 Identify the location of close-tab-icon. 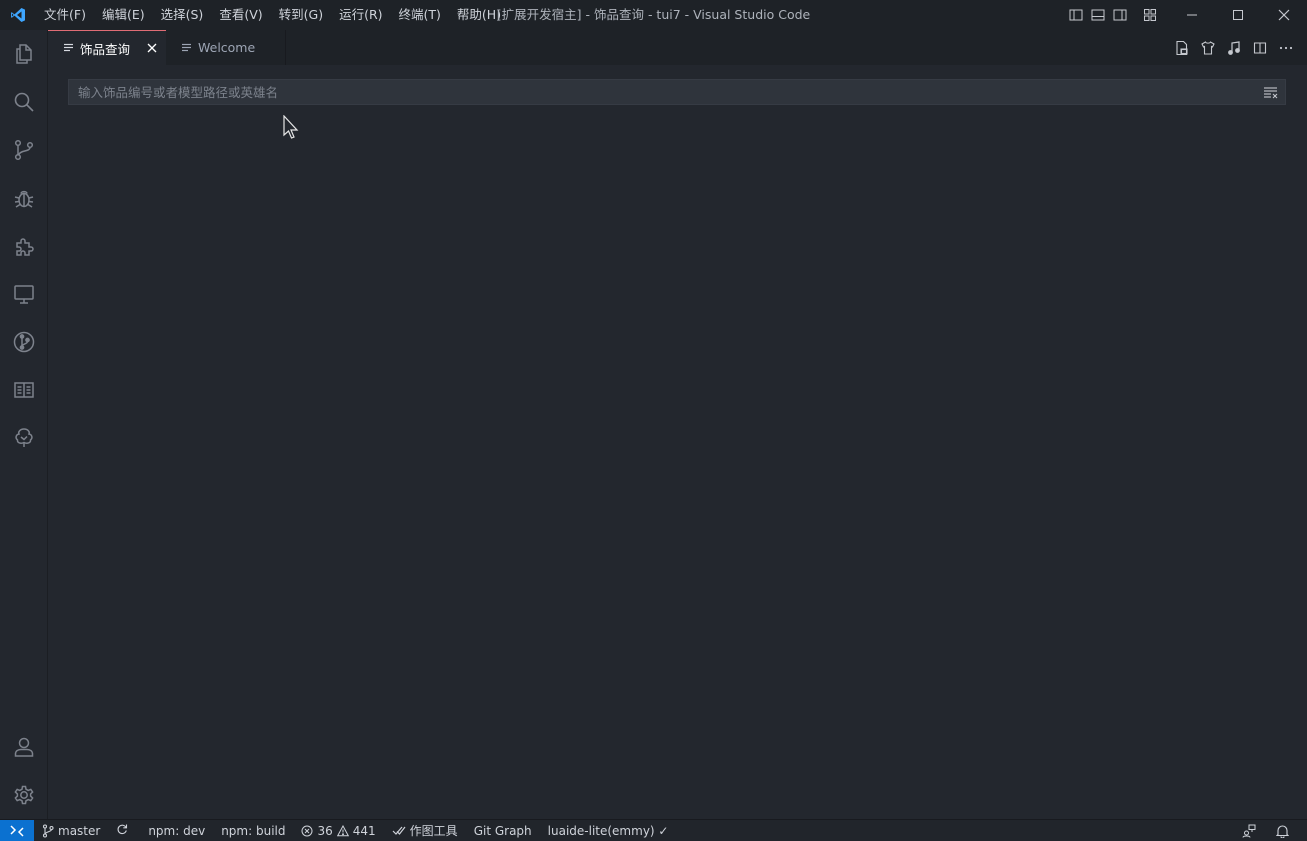
(152, 48).